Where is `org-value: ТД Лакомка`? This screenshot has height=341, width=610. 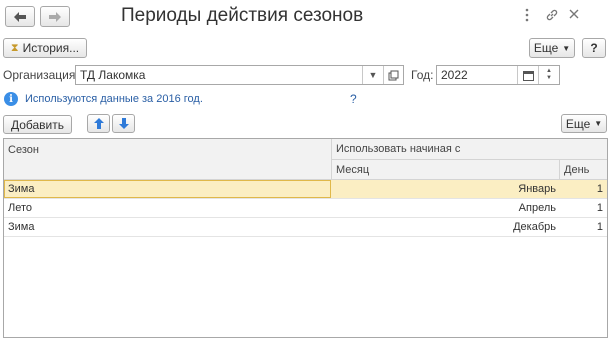 org-value: ТД Лакомка is located at coordinates (113, 75).